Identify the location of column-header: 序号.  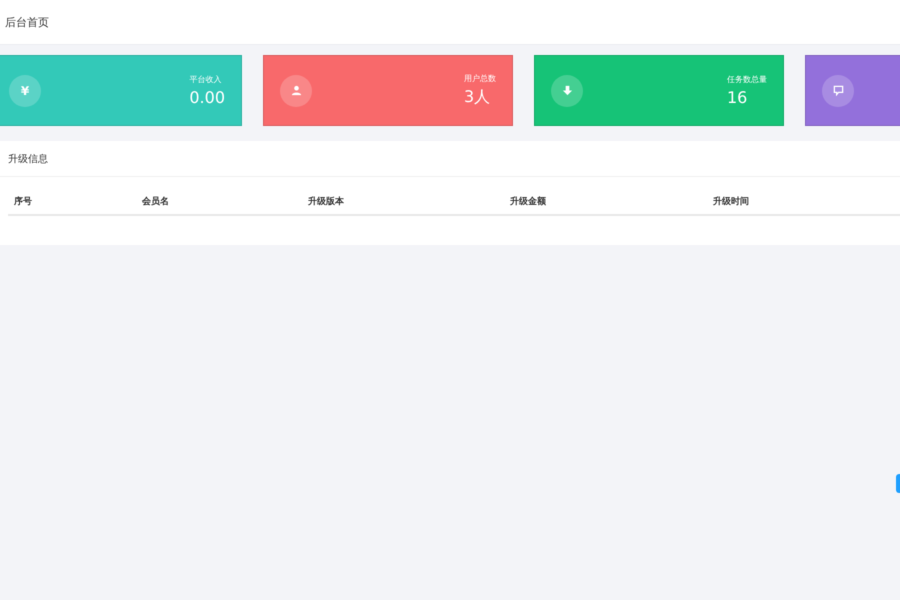
(72, 201).